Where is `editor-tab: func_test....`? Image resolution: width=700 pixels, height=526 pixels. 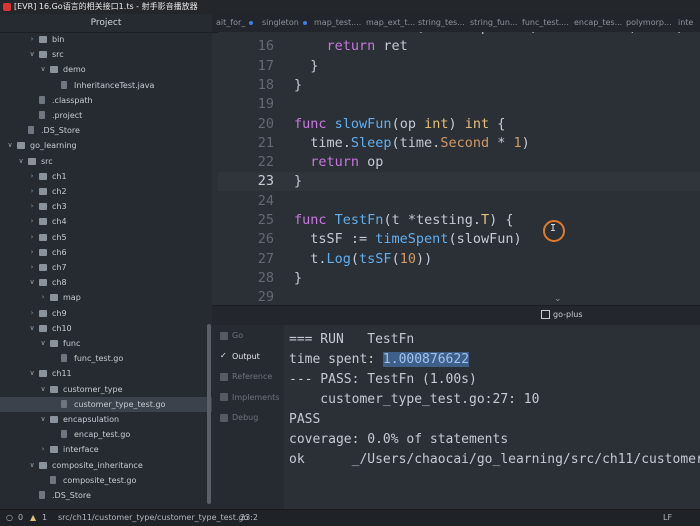
editor-tab: func_test.... is located at coordinates (548, 23).